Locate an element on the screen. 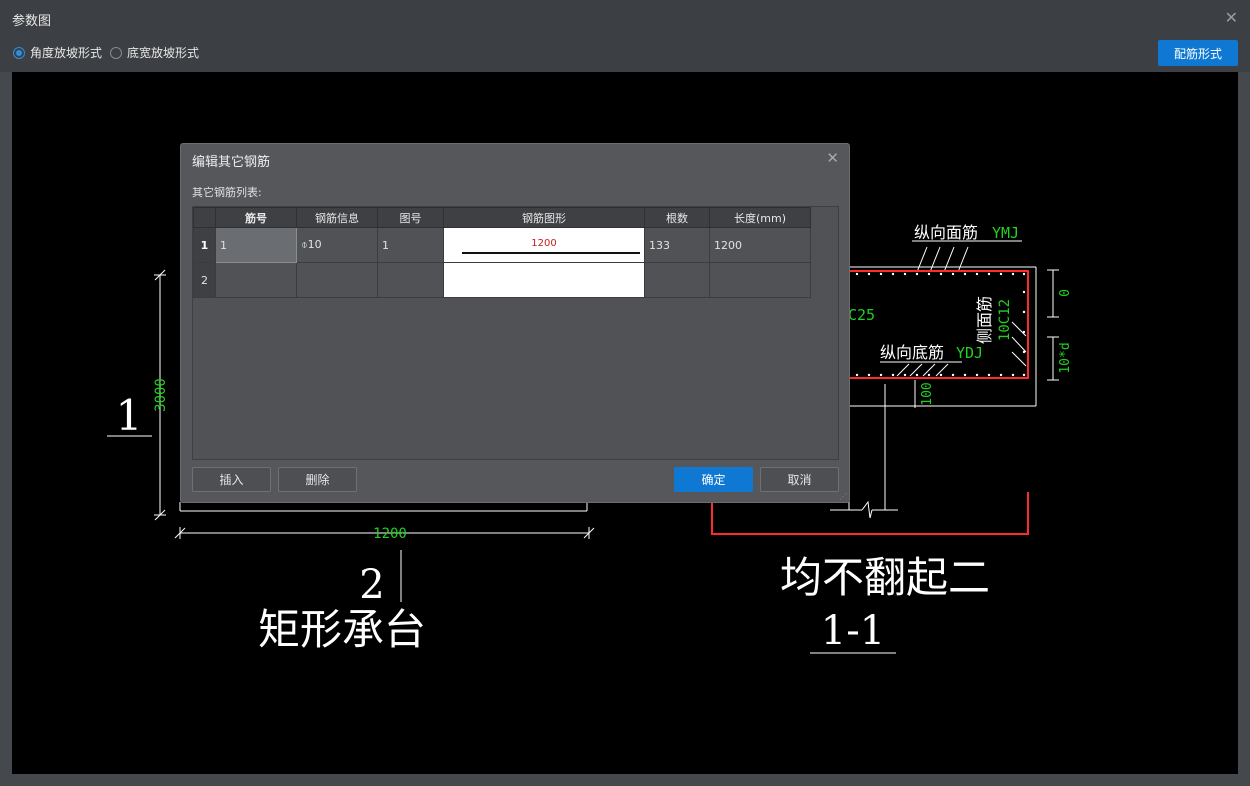 The image size is (1250, 786). cell-info: ⌽10 is located at coordinates (337, 245).